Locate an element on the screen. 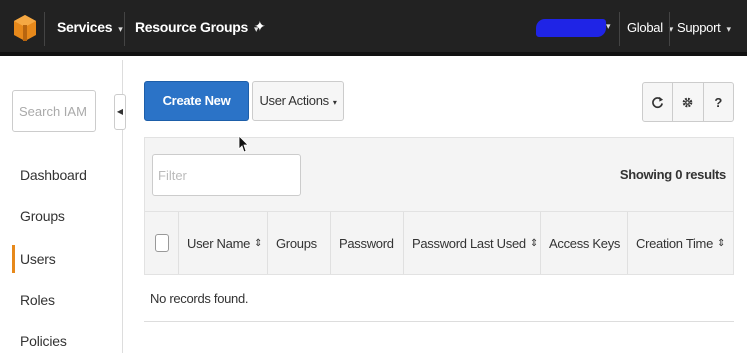  column-header-creation-time: Creation Time ⇕ is located at coordinates (680, 243).